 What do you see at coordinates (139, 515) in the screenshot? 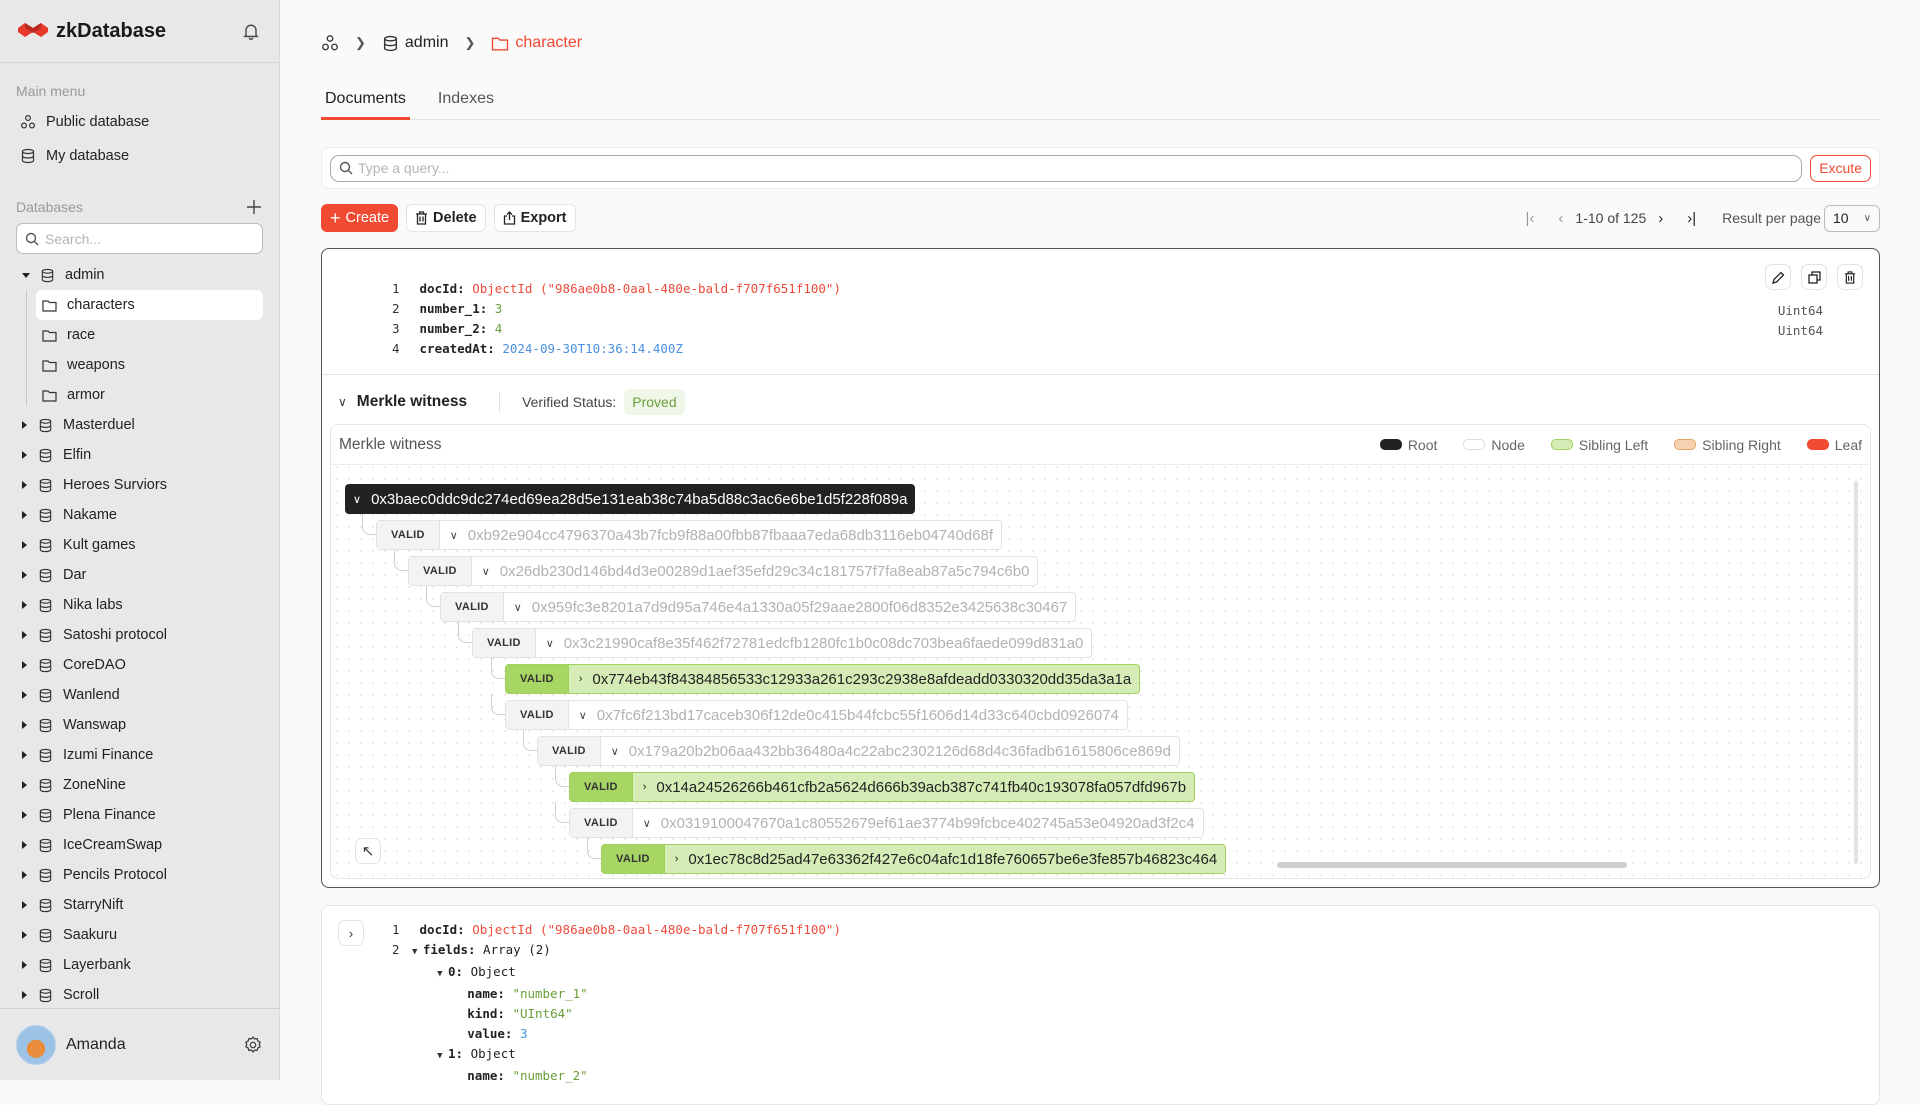
I see `tree-db-item: Nakame` at bounding box center [139, 515].